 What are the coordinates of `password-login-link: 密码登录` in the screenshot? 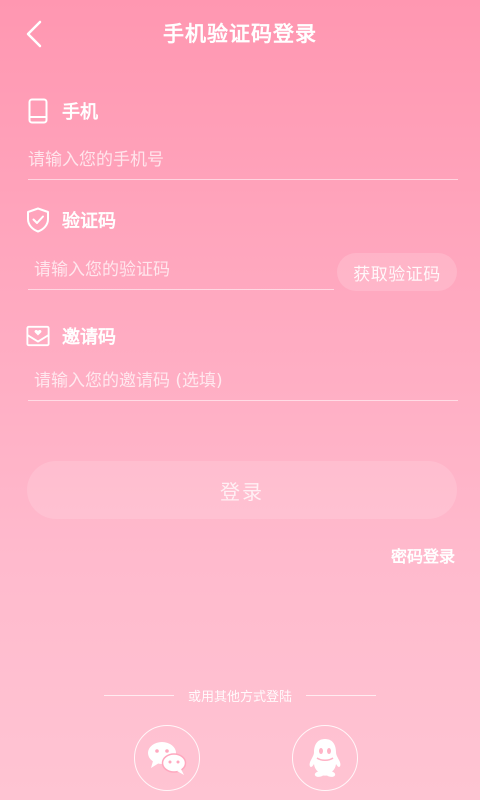 It's located at (423, 555).